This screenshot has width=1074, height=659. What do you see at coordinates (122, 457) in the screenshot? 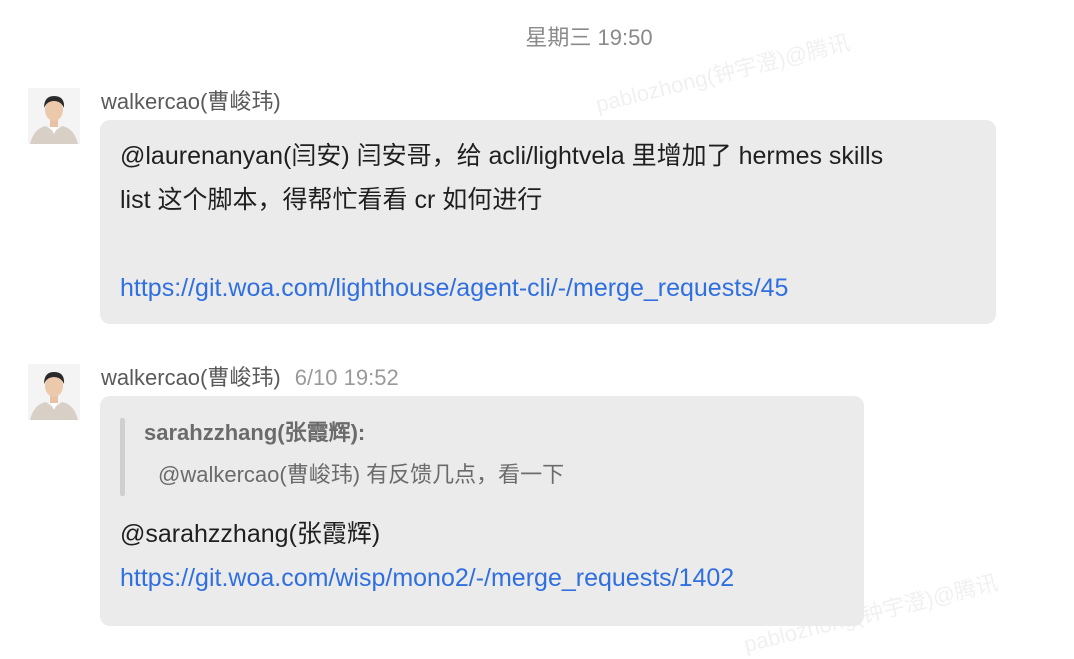
I see `quote-bar` at bounding box center [122, 457].